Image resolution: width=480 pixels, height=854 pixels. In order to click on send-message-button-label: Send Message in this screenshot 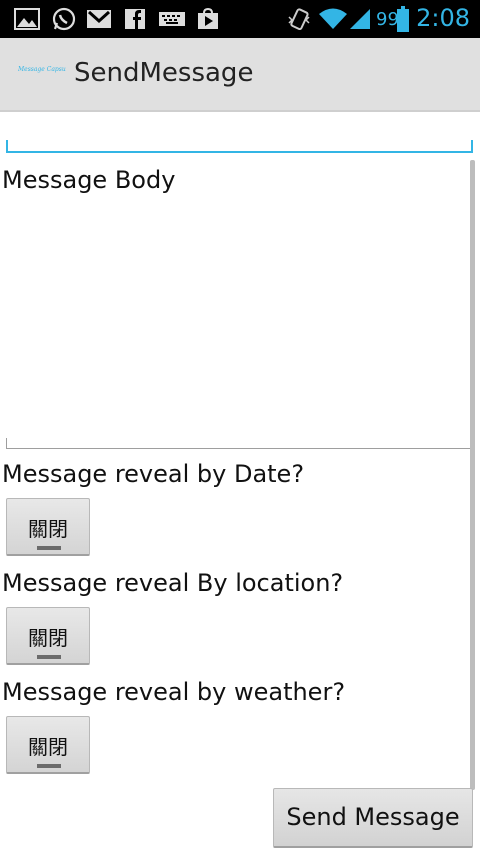, I will do `click(373, 817)`.